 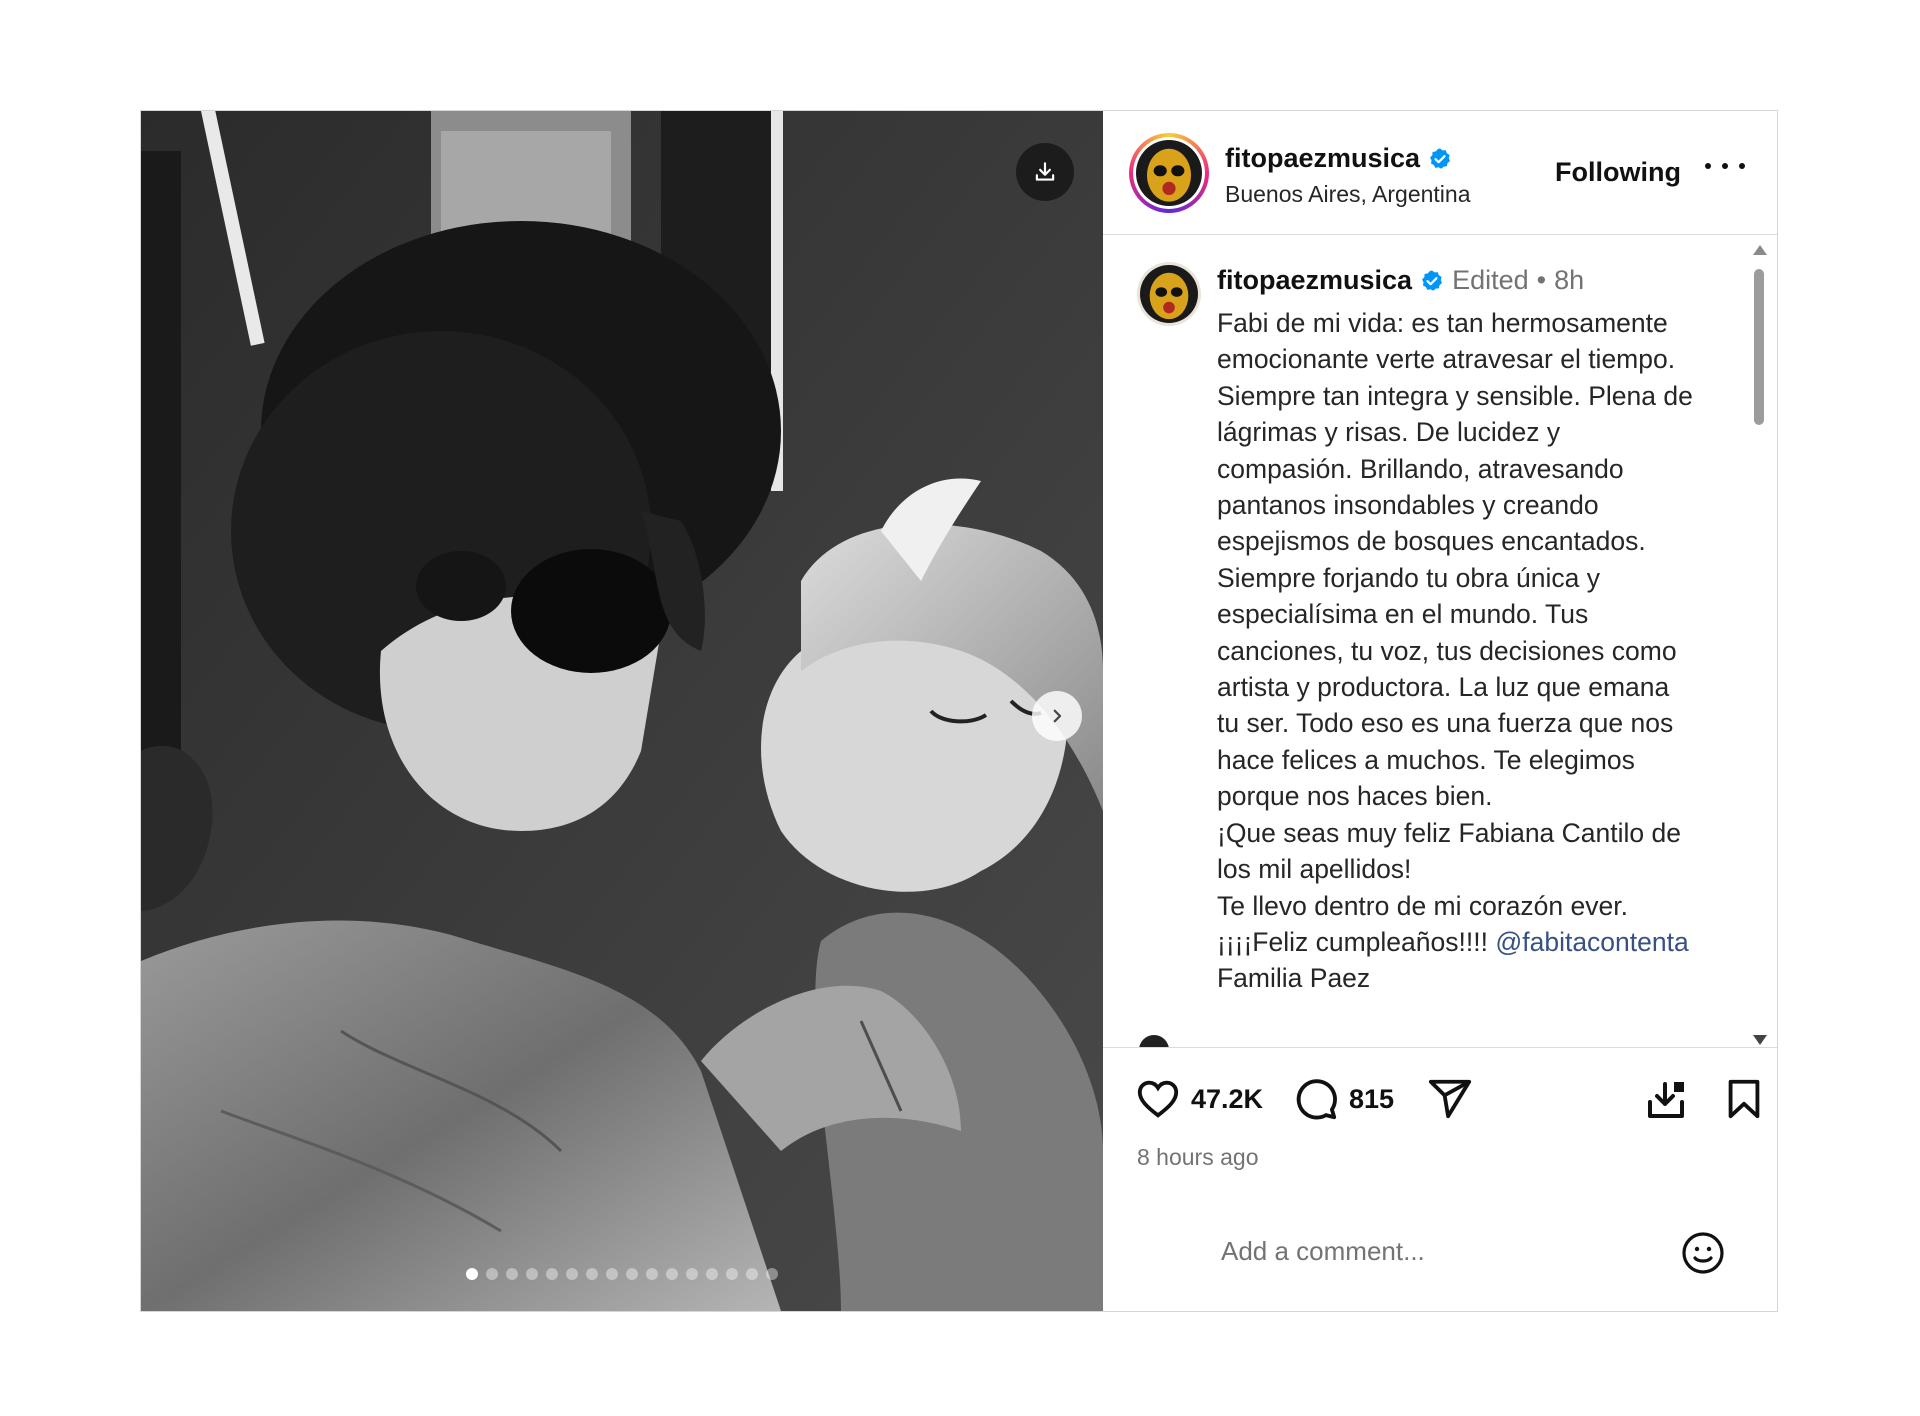 I want to click on caption-line: emocionante verte atravesar el tiempo., so click(x=1446, y=359).